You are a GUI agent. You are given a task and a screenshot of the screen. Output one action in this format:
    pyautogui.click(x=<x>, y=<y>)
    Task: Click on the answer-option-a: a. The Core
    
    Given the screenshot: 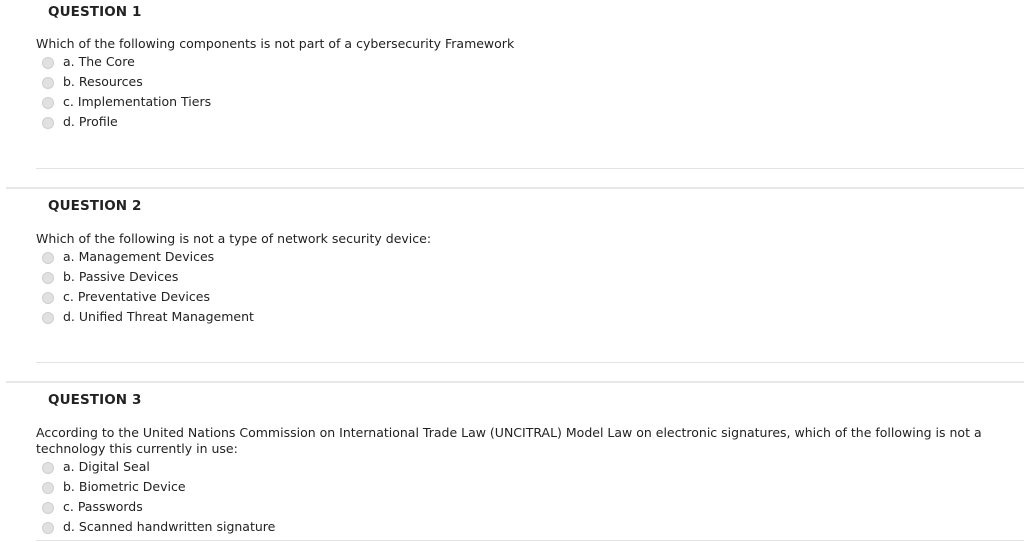 What is the action you would take?
    pyautogui.click(x=88, y=61)
    